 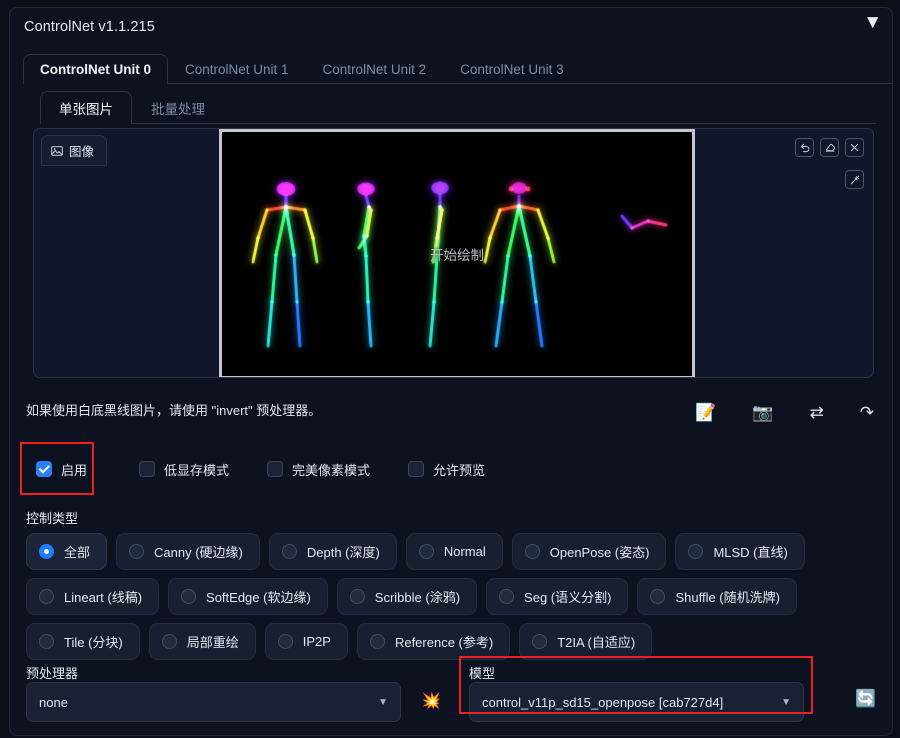 I want to click on image-action-icons: 📝 📷 ⇄ ↷, so click(x=784, y=413).